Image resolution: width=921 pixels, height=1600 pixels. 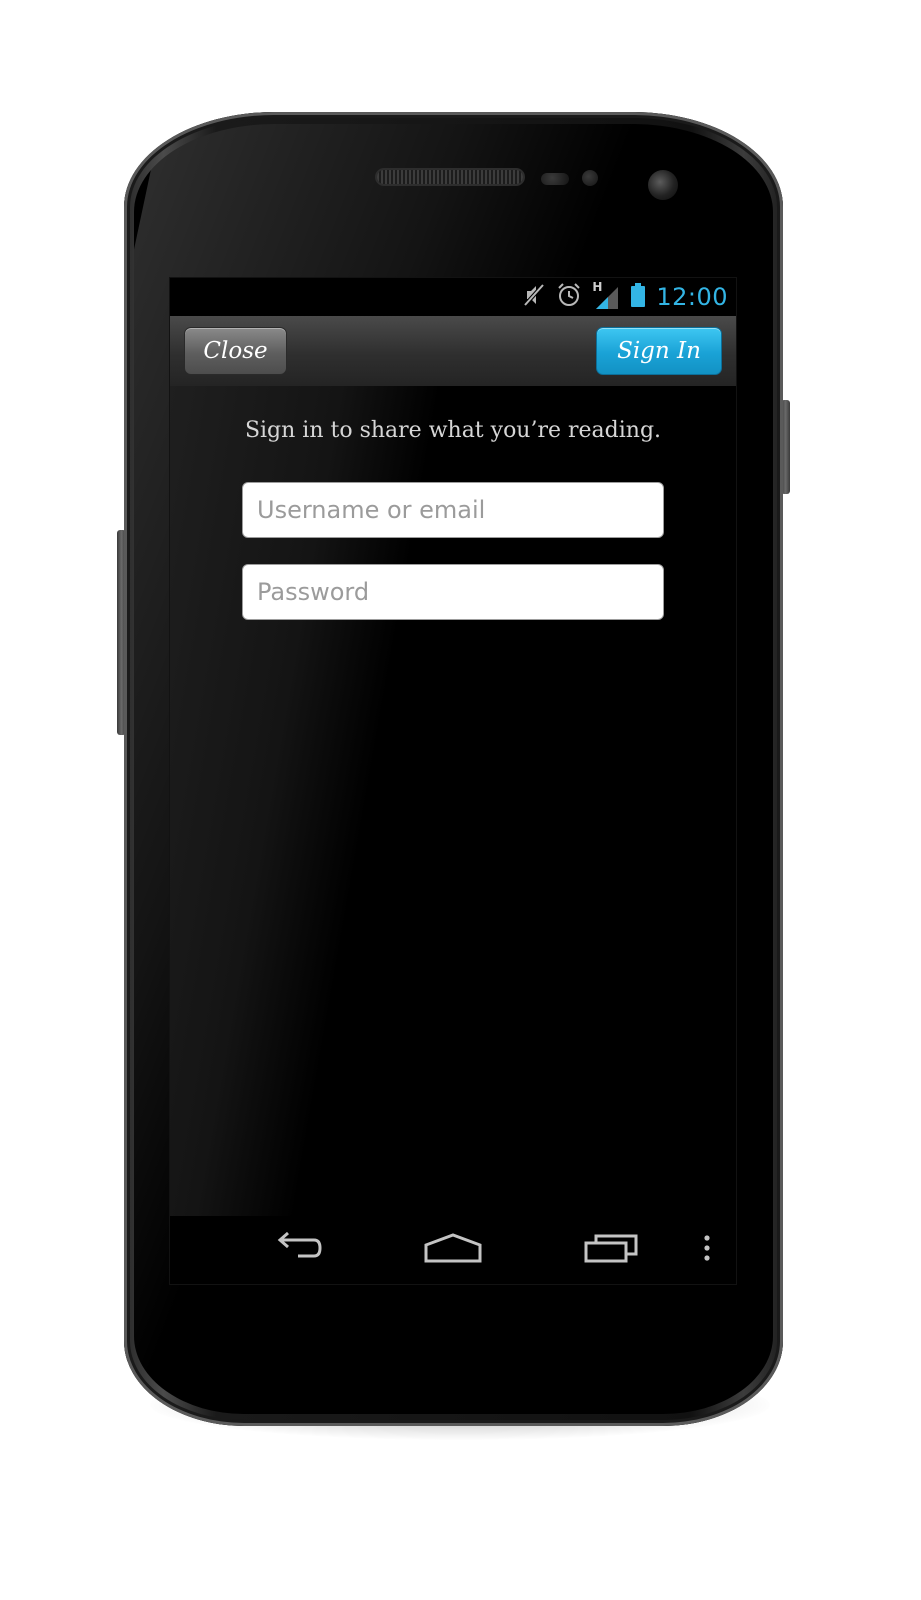 I want to click on recent-apps-button, so click(x=611, y=1250).